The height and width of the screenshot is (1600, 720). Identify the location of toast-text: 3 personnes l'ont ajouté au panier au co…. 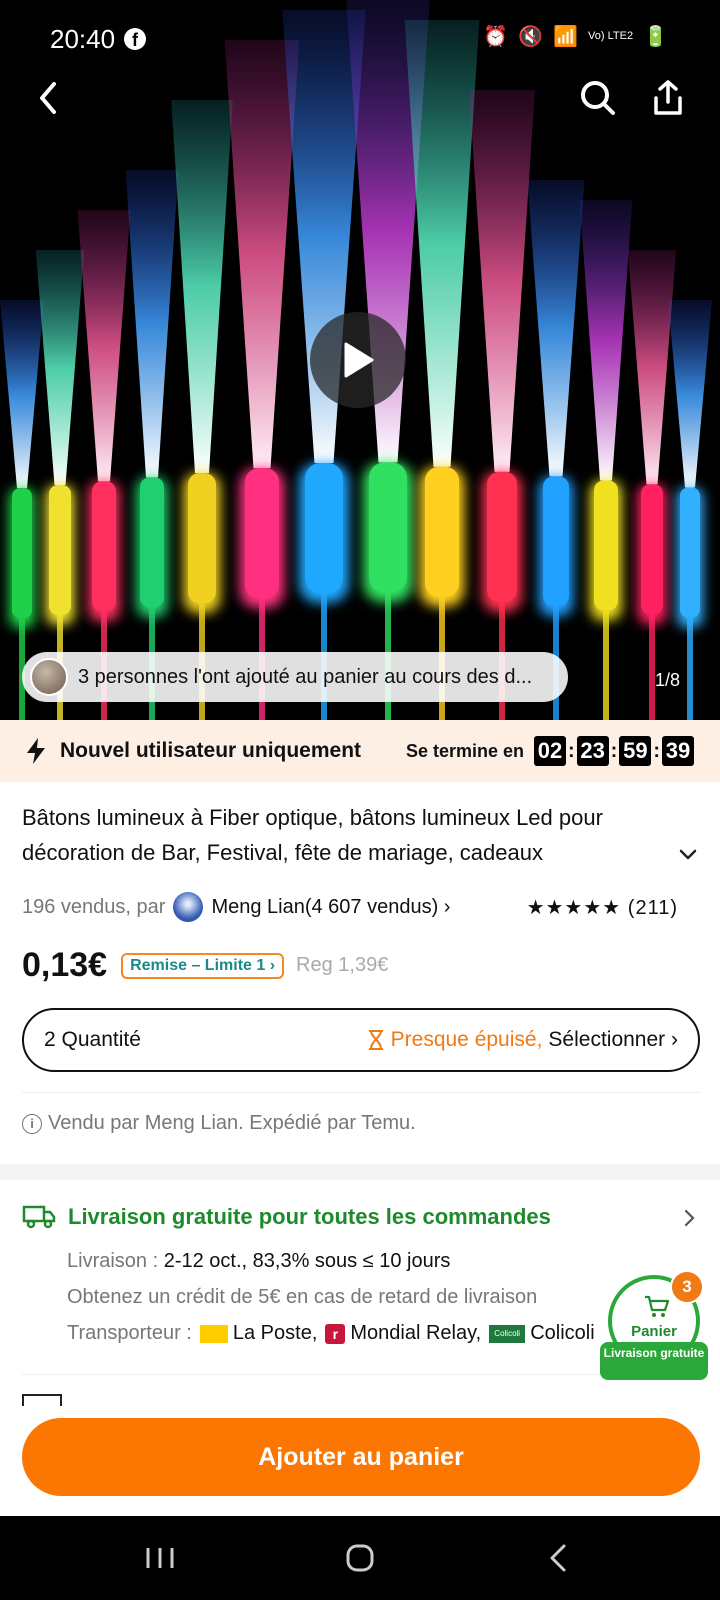
(305, 676).